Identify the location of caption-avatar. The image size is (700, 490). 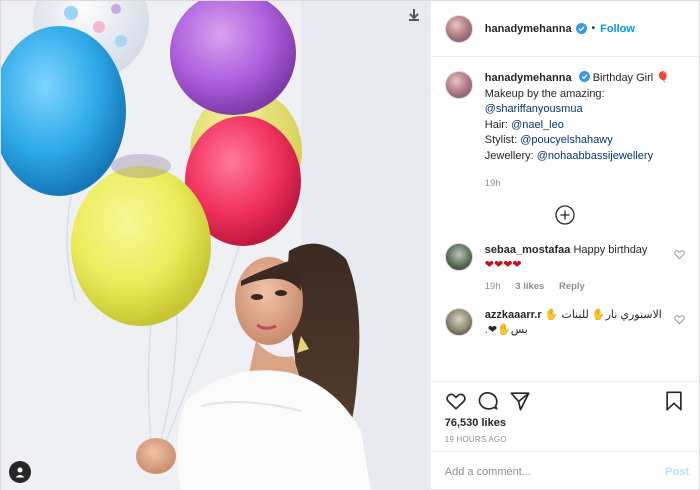
(458, 85).